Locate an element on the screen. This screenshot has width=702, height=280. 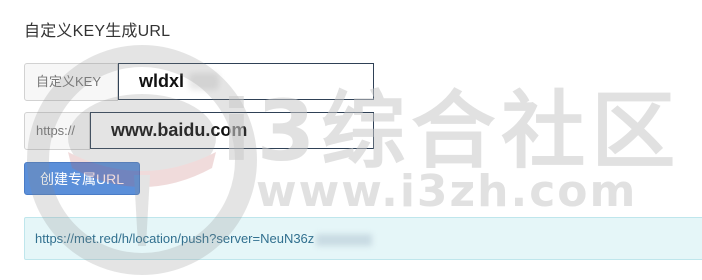
result-redaction-blur is located at coordinates (344, 239).